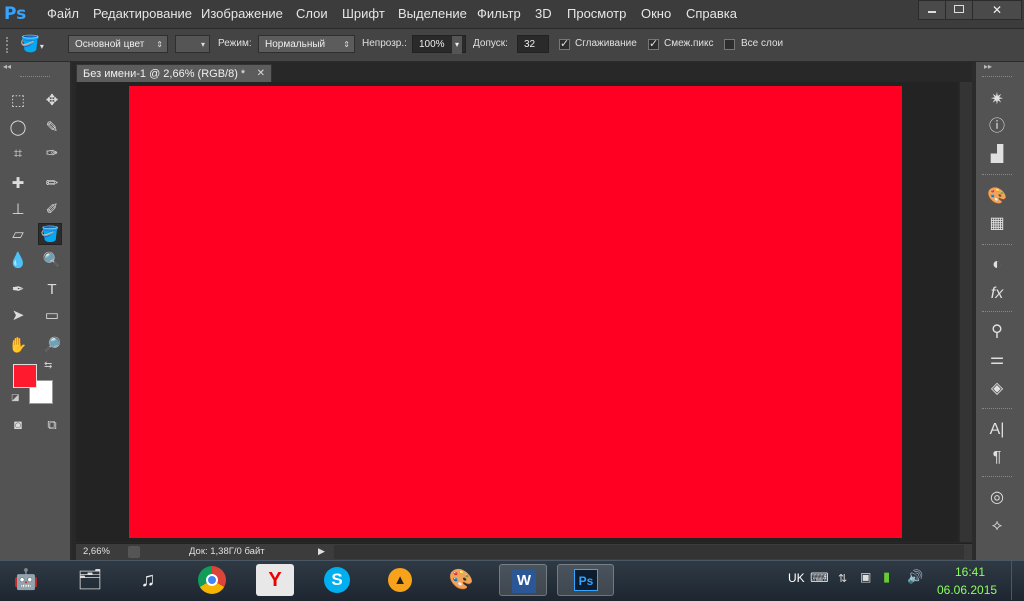 This screenshot has height=601, width=1024. Describe the element at coordinates (306, 44) in the screenshot. I see `mode-select: Нормальный ⇕` at that location.